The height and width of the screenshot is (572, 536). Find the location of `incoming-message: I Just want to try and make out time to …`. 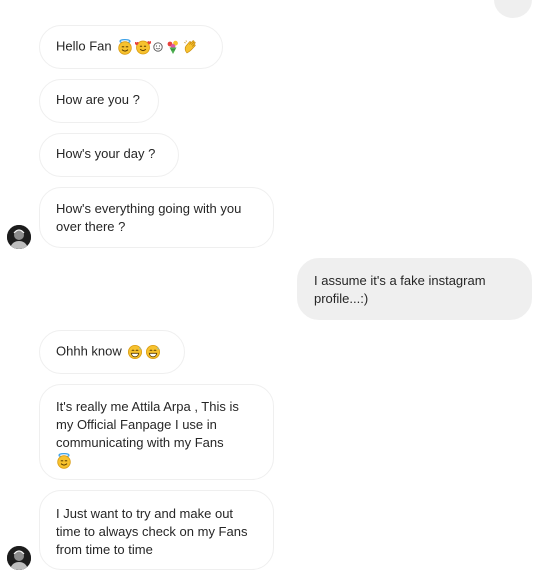

incoming-message: I Just want to try and make out time to … is located at coordinates (156, 530).